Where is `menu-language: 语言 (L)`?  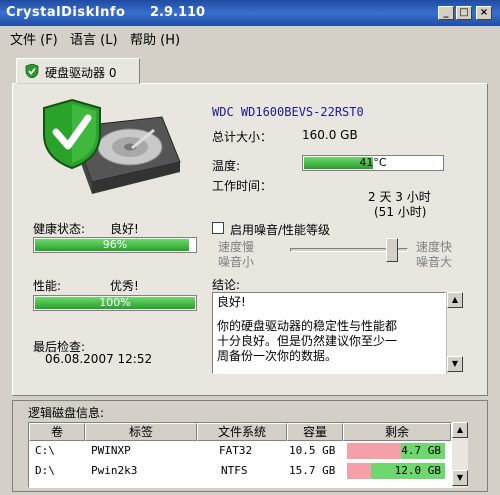 menu-language: 语言 (L) is located at coordinates (94, 38).